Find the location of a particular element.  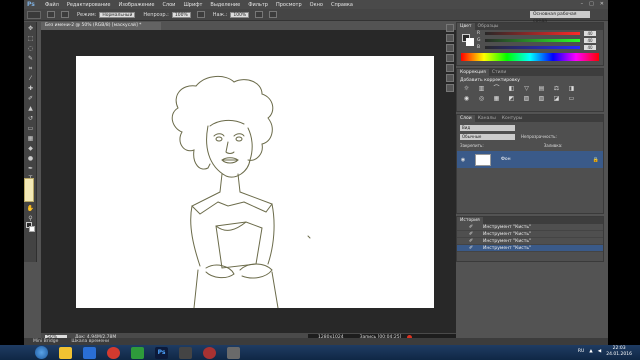

menu-window: Окно is located at coordinates (316, 5).